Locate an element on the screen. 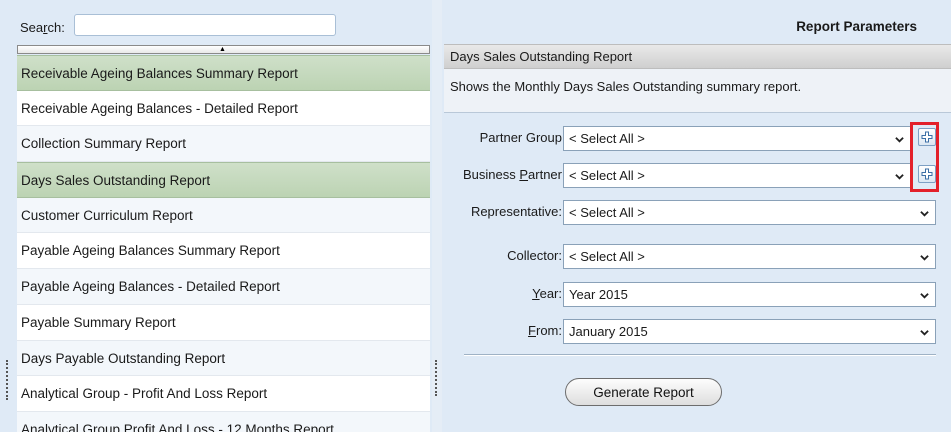  add-partner-group-button is located at coordinates (927, 137).